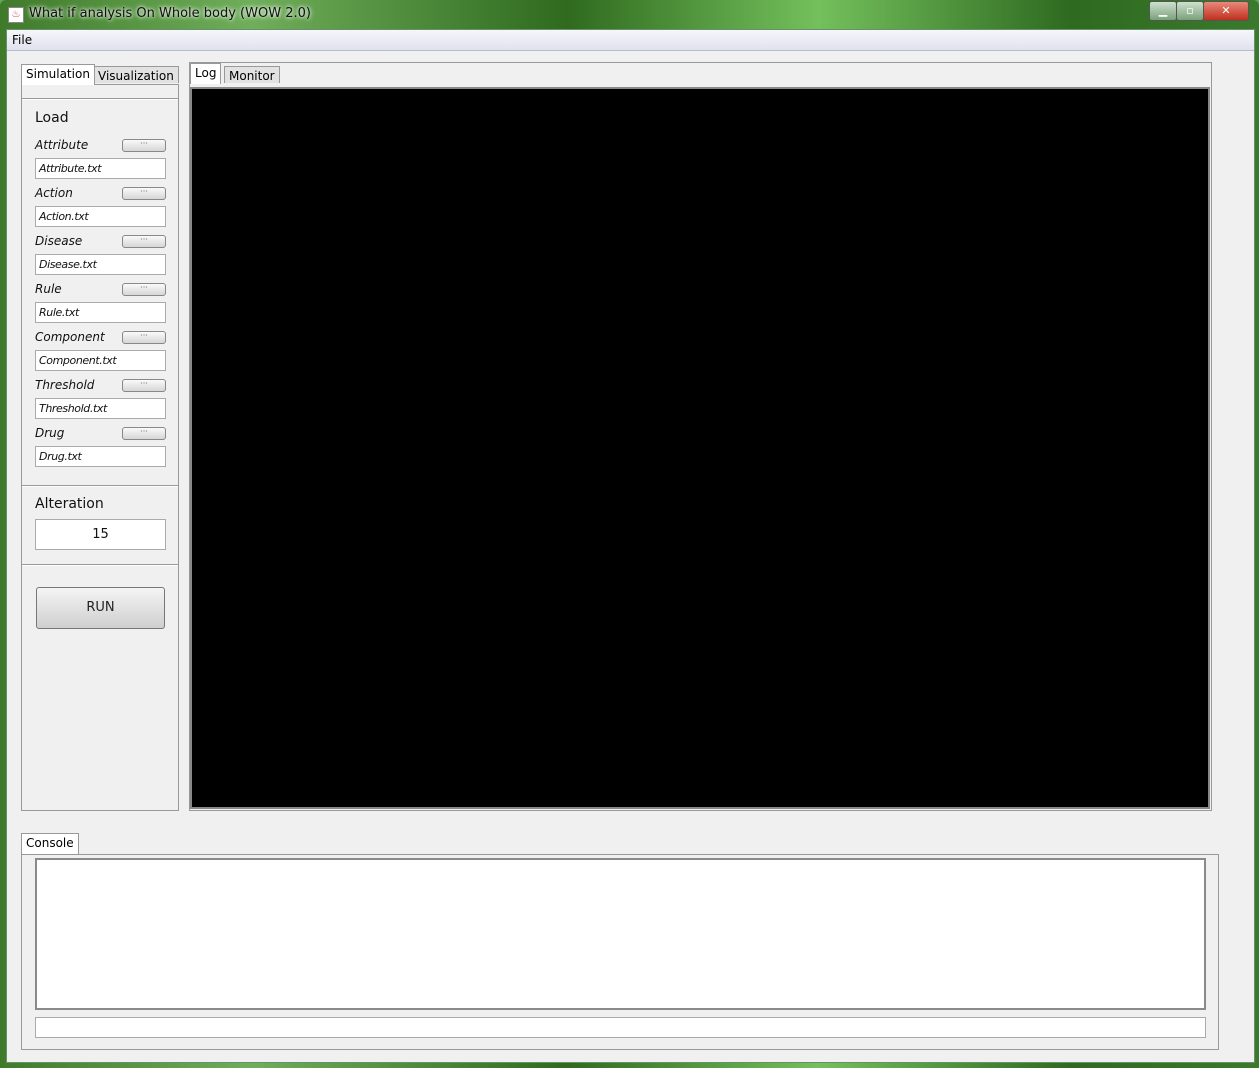  I want to click on drug-browse-button: ···, so click(144, 433).